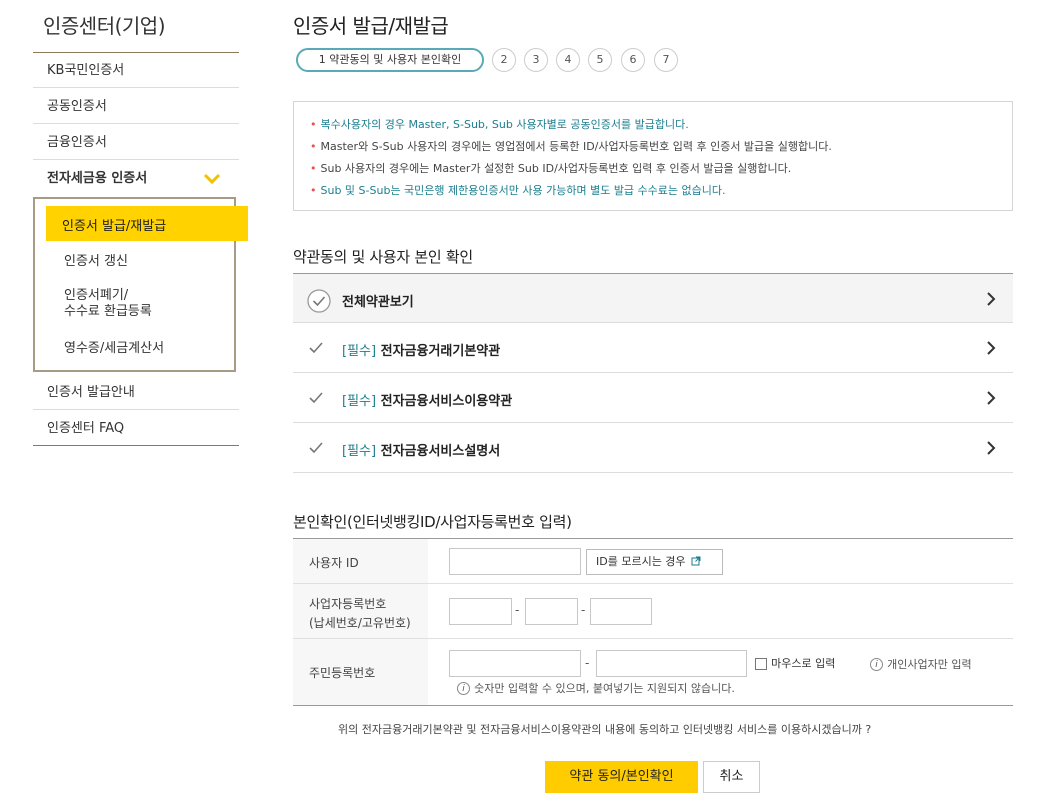 Image resolution: width=1040 pixels, height=810 pixels. I want to click on rrn-label: 주민등록번호, so click(342, 673).